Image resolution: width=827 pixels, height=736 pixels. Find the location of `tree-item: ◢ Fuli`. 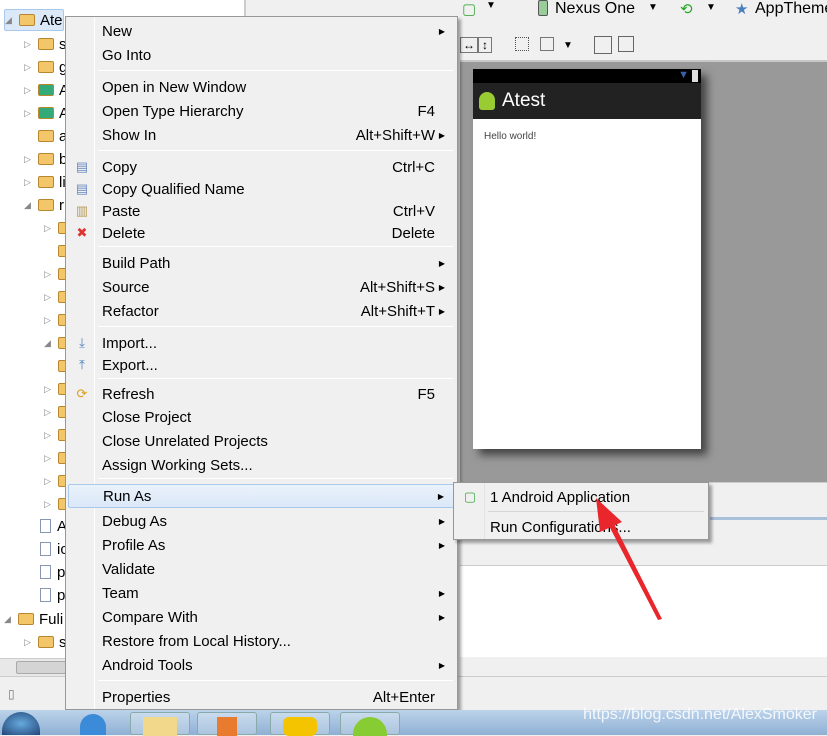

tree-item: ◢ Fuli is located at coordinates (33, 619).